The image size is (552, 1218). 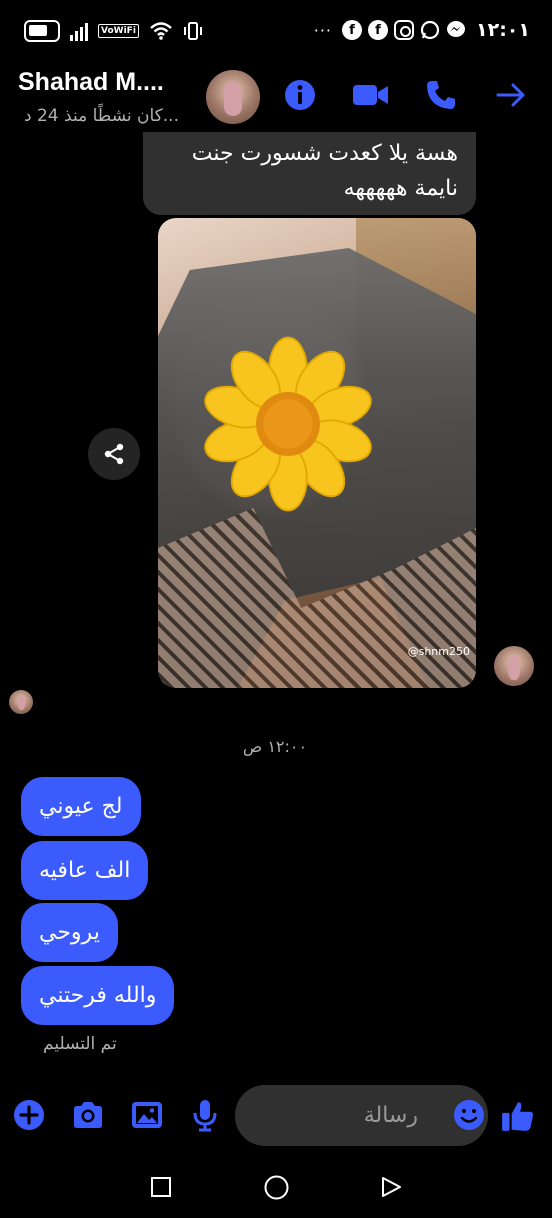 I want to click on photo-watermark: @shnm250, so click(x=438, y=651).